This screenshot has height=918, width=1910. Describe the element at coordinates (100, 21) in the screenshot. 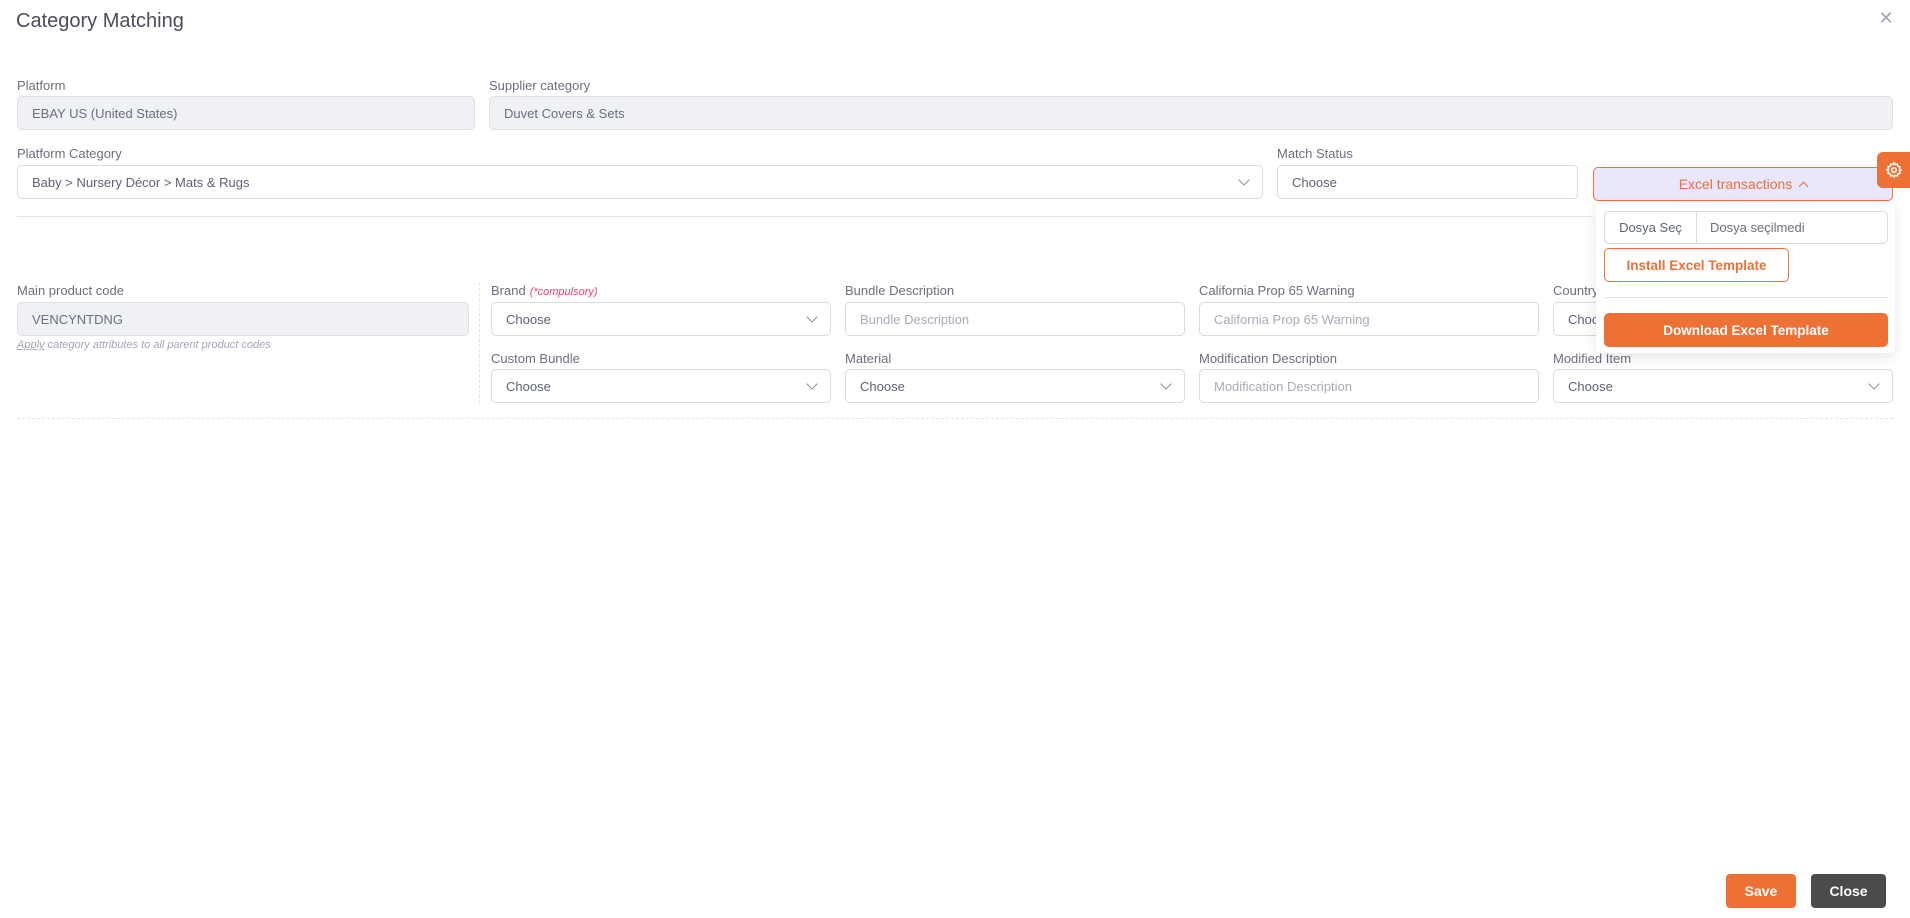

I see `modal-title: Category Matching` at that location.